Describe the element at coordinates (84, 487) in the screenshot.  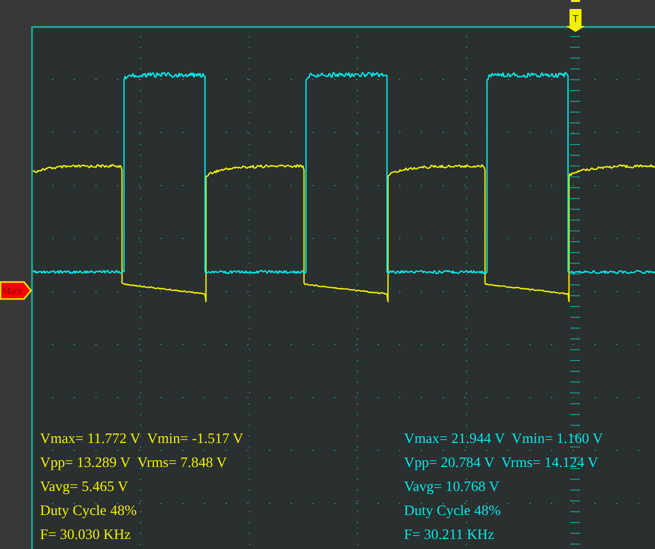
I see `measurement-text: Vavg= 5.465 V` at that location.